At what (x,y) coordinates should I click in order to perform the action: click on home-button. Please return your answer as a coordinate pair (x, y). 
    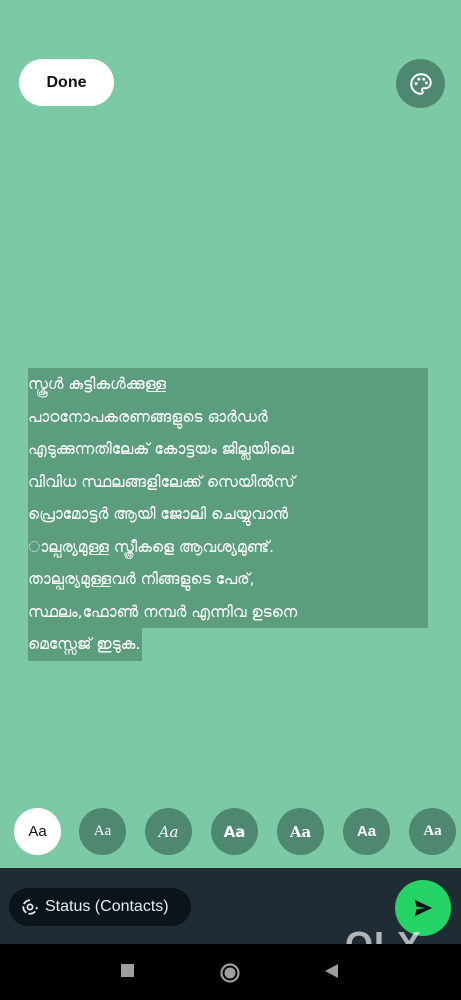
    Looking at the image, I should click on (230, 973).